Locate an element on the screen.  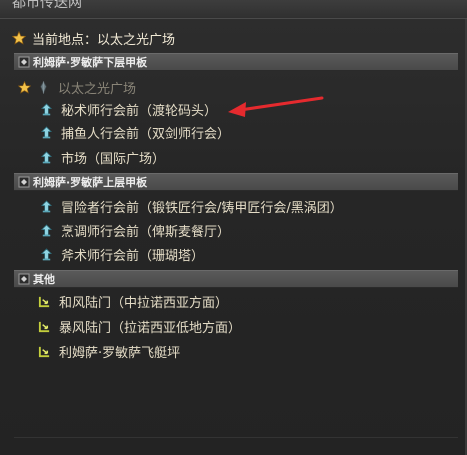
list-item-label: 斧术师行会前（珊瑚塔） is located at coordinates (133, 256).